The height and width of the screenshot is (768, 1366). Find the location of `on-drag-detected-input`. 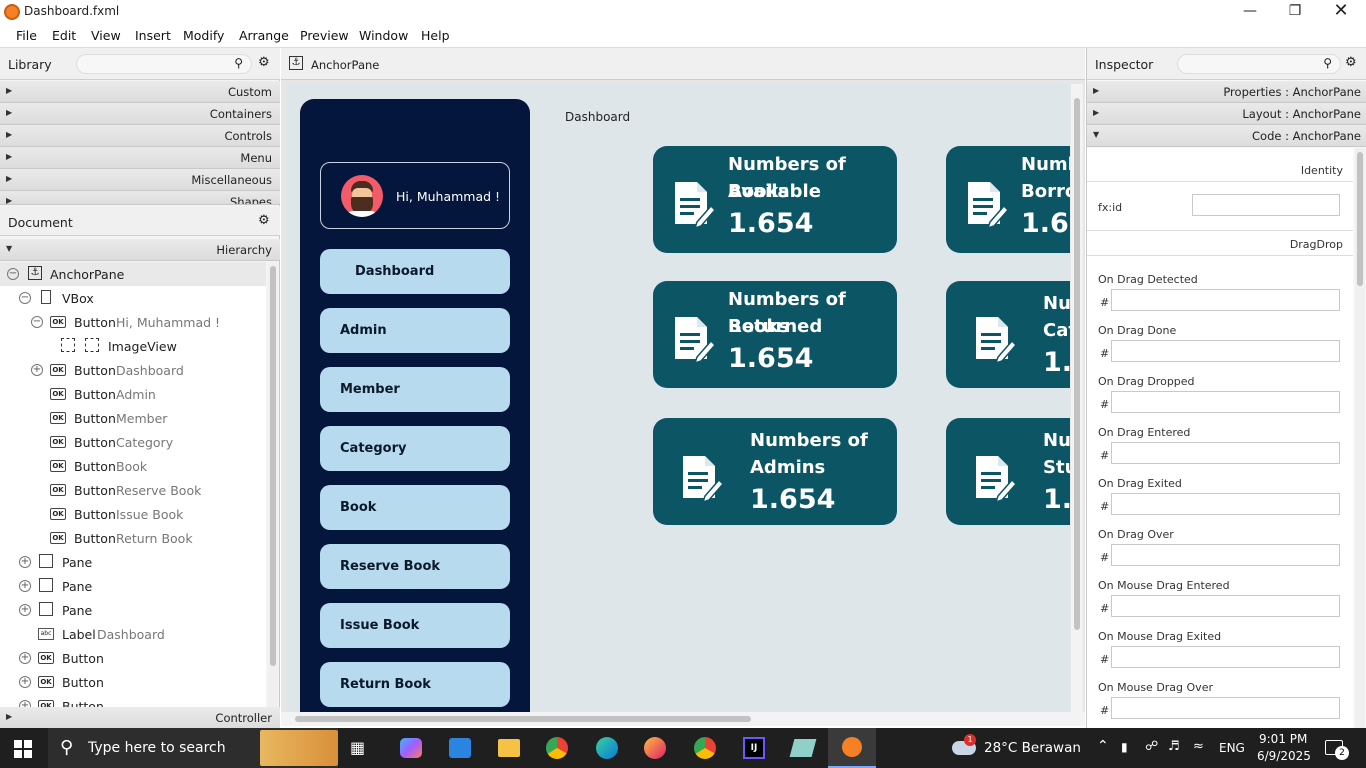

on-drag-detected-input is located at coordinates (1225, 300).